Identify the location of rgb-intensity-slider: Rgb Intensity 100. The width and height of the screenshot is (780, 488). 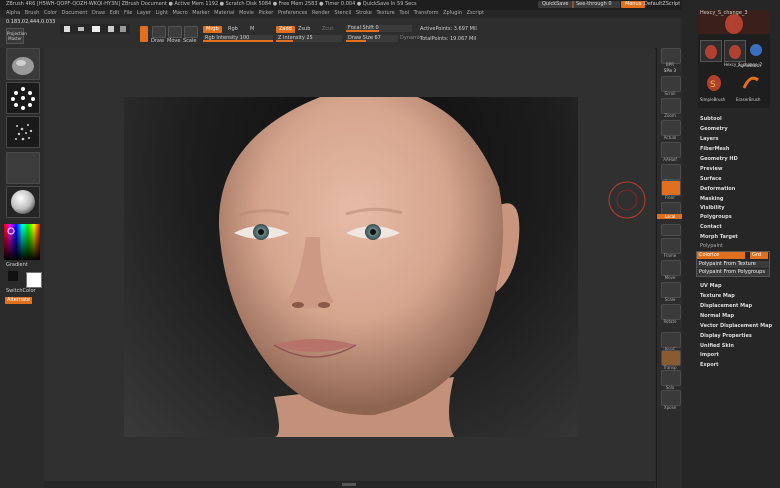
(238, 38).